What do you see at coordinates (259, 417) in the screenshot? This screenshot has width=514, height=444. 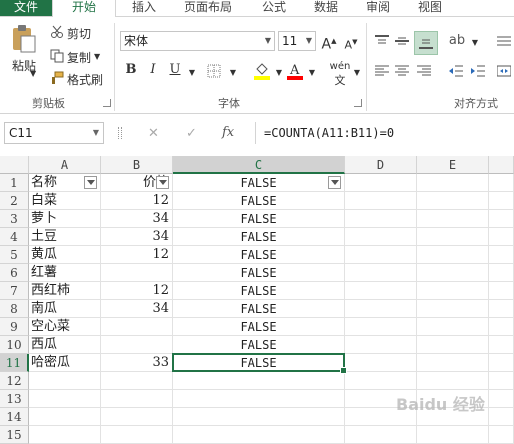 I see `cell-c` at bounding box center [259, 417].